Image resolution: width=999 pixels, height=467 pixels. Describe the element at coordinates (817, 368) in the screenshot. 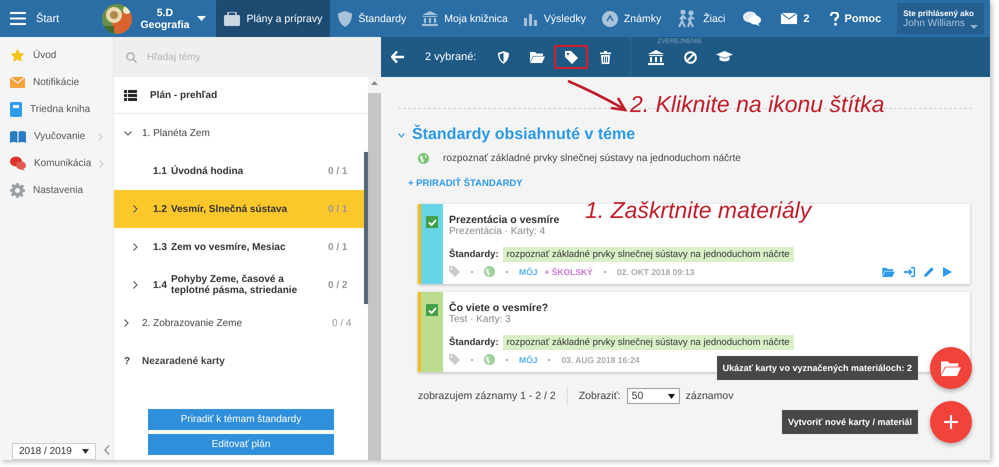

I see `tooltip: Ukázať karty vo vyznačených materiáloch: 2` at that location.